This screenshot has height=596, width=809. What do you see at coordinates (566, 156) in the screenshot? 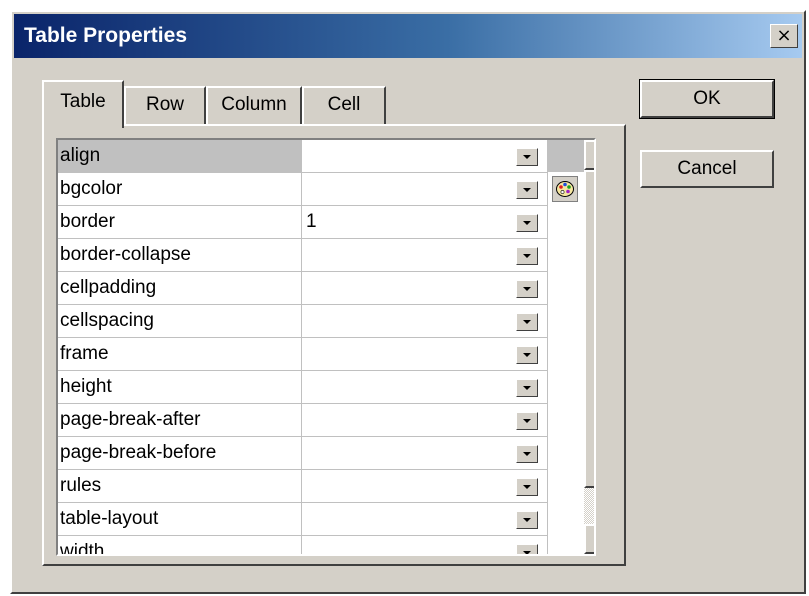
I see `extra-column-header` at bounding box center [566, 156].